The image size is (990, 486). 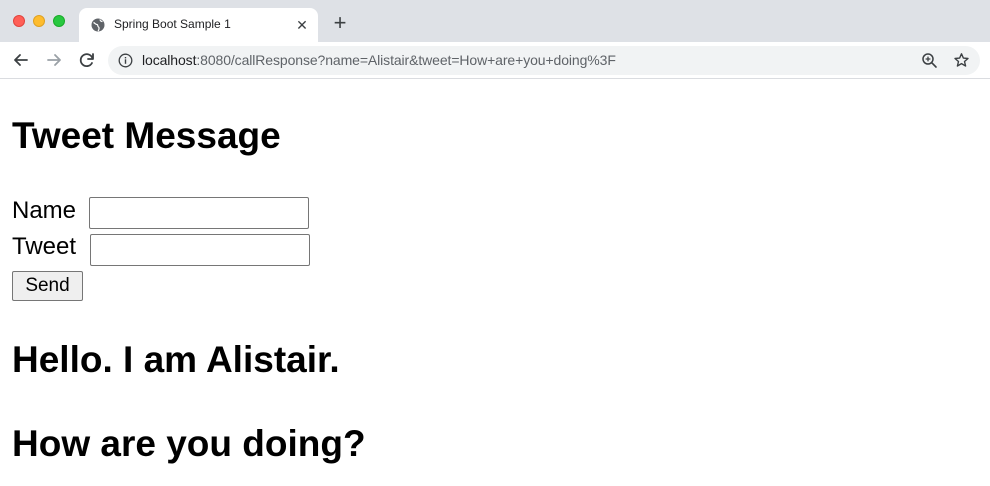 What do you see at coordinates (169, 60) in the screenshot?
I see `url-host: localhost` at bounding box center [169, 60].